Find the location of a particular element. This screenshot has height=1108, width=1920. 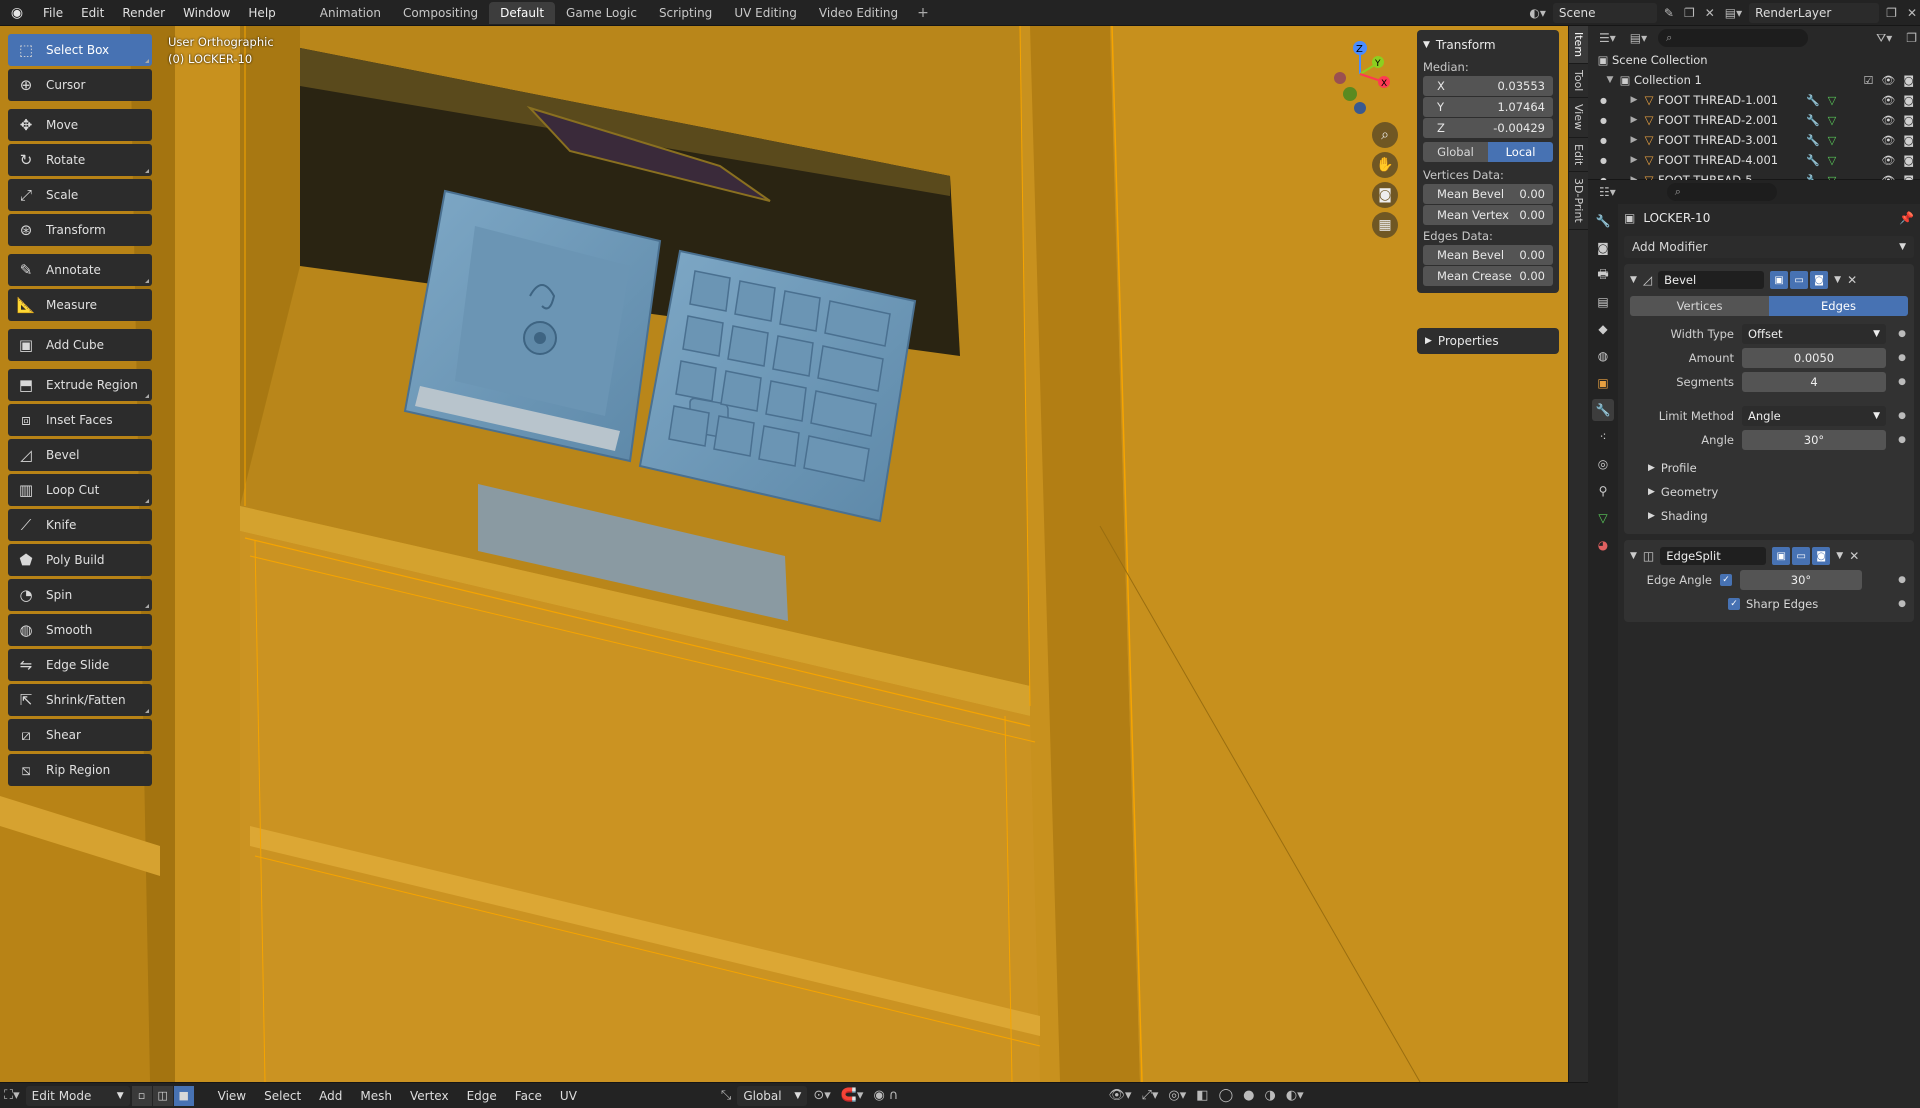

sidebar-tab-item: Item is located at coordinates (1578, 45).